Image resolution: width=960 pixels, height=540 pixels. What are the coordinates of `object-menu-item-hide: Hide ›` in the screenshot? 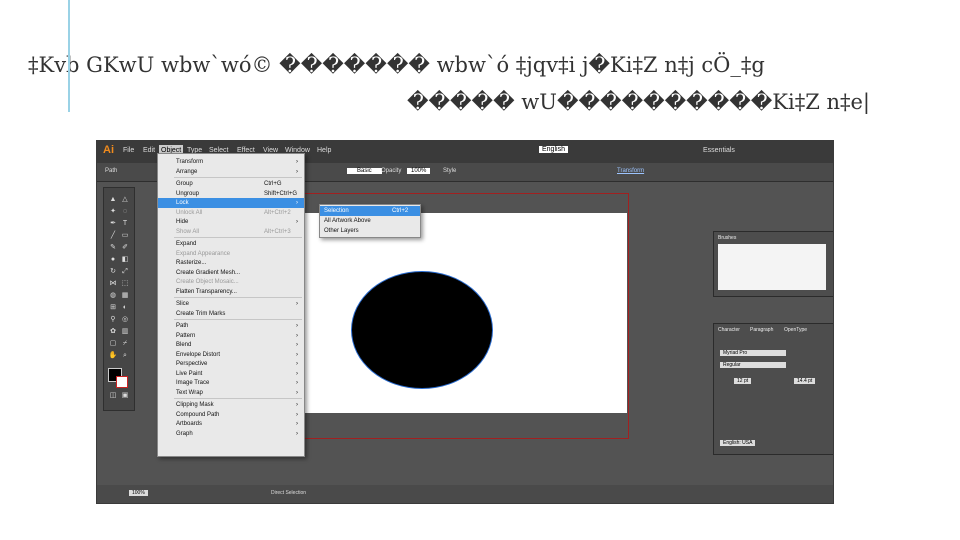 It's located at (231, 222).